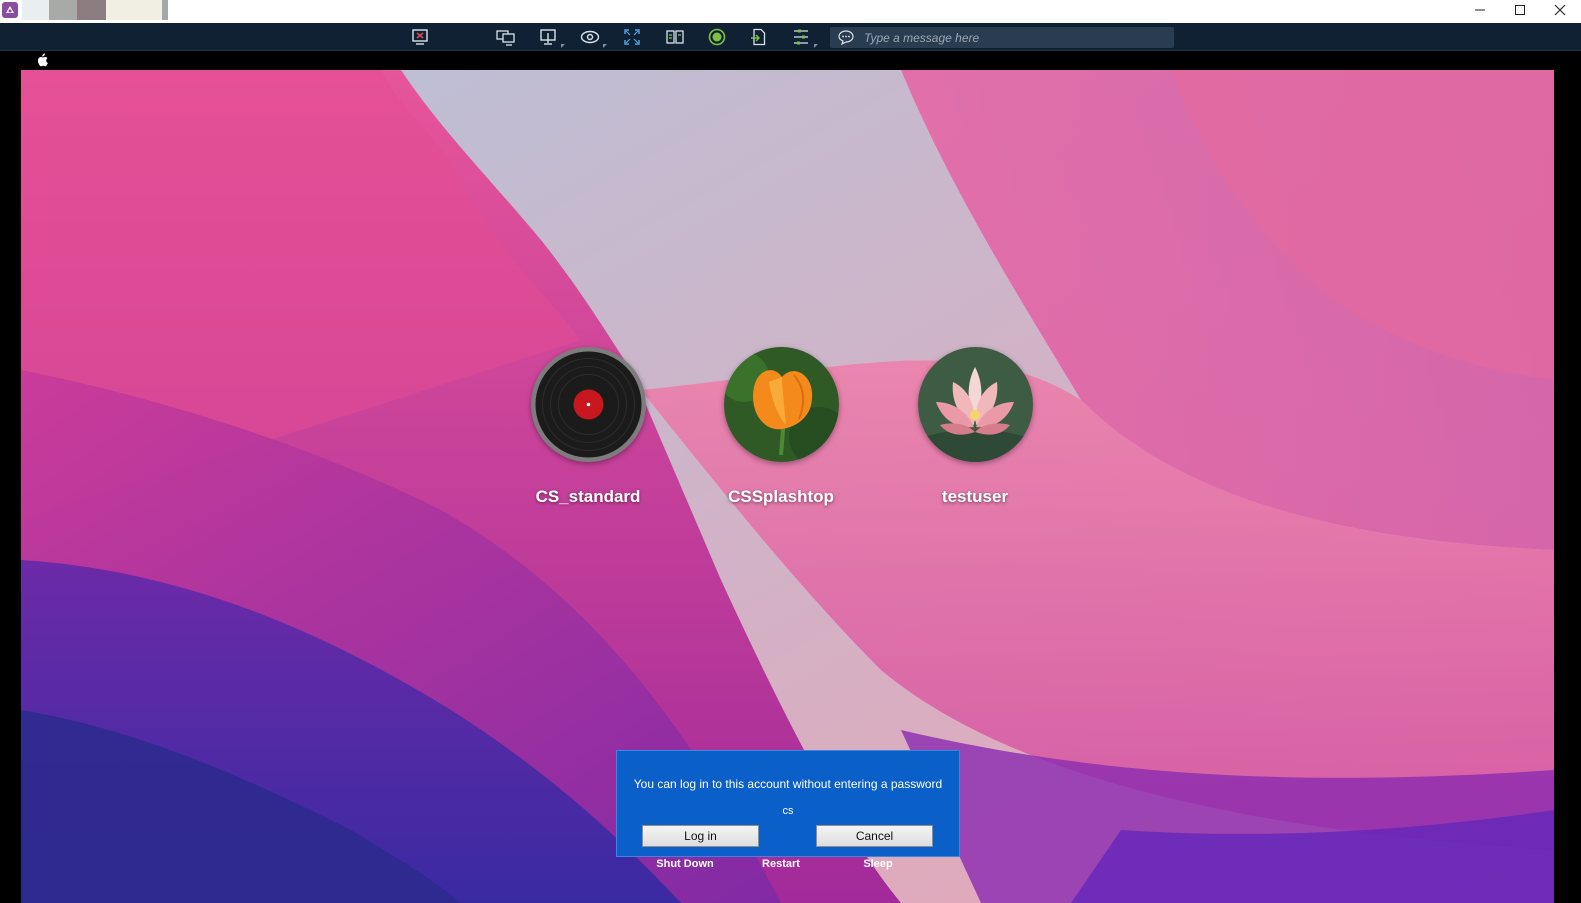 This screenshot has width=1581, height=903. I want to click on dialog-username: cs, so click(788, 811).